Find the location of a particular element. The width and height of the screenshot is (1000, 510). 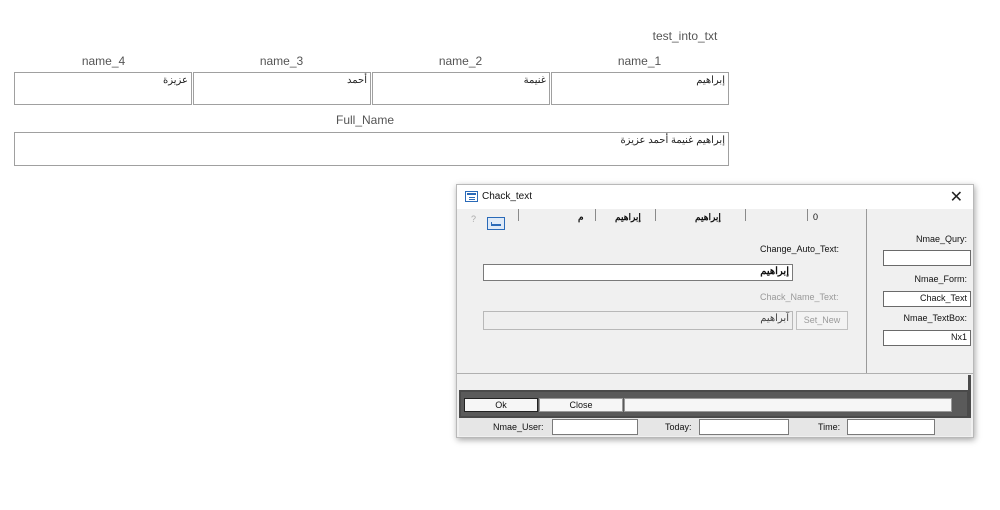

time-field is located at coordinates (891, 427).